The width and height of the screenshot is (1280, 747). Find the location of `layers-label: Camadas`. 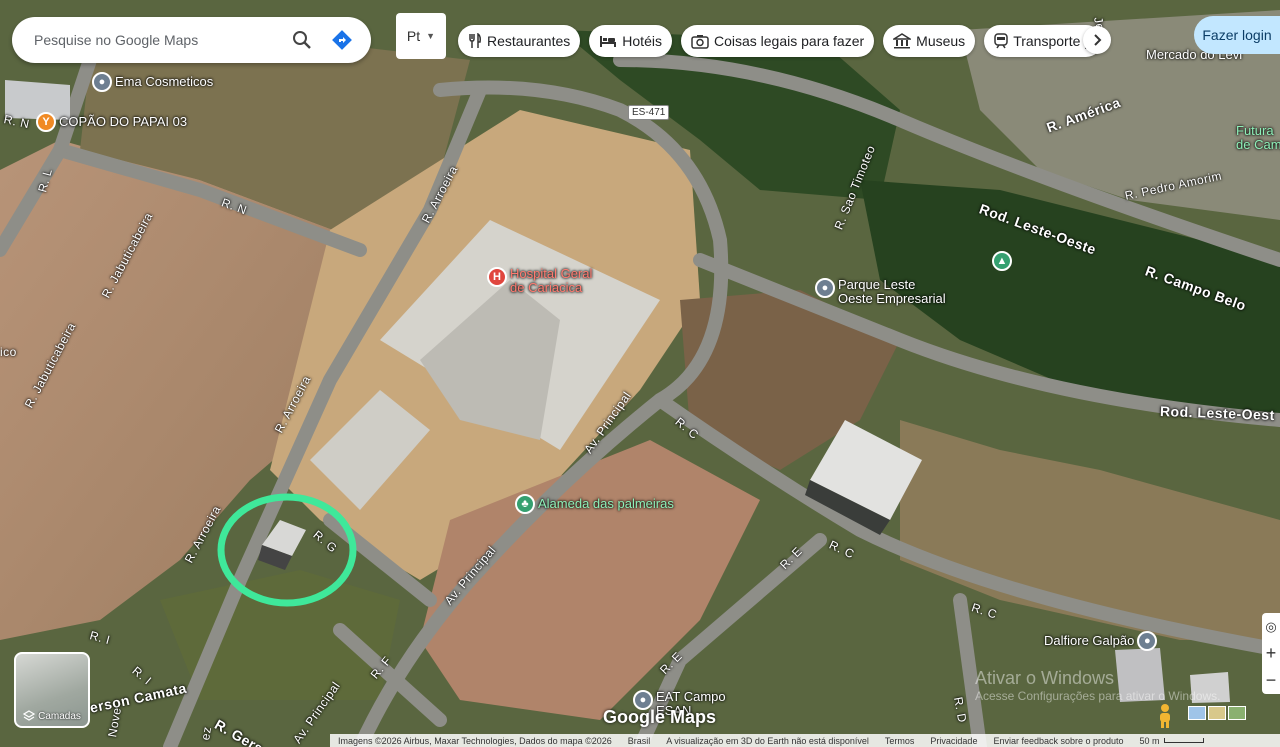

layers-label: Camadas is located at coordinates (59, 716).